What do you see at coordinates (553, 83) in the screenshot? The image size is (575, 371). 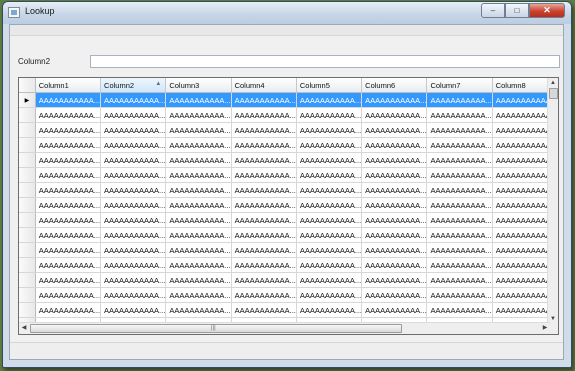 I see `scroll-up-icon: ▲` at bounding box center [553, 83].